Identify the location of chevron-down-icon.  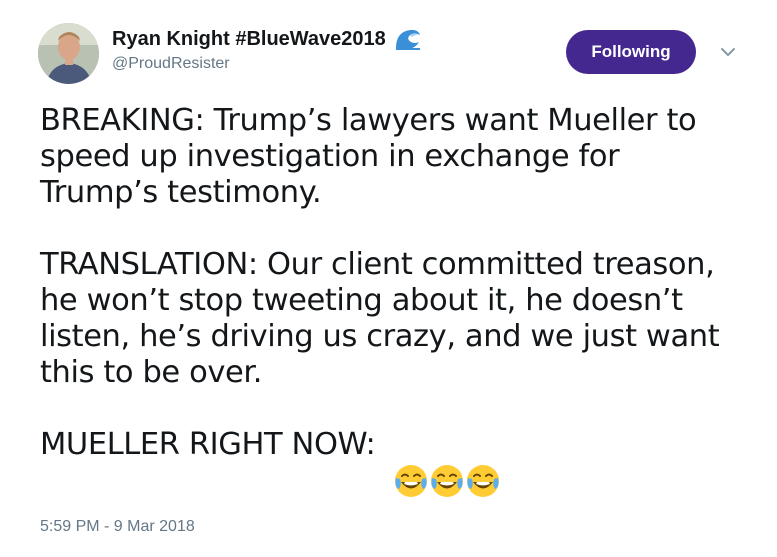
(728, 52).